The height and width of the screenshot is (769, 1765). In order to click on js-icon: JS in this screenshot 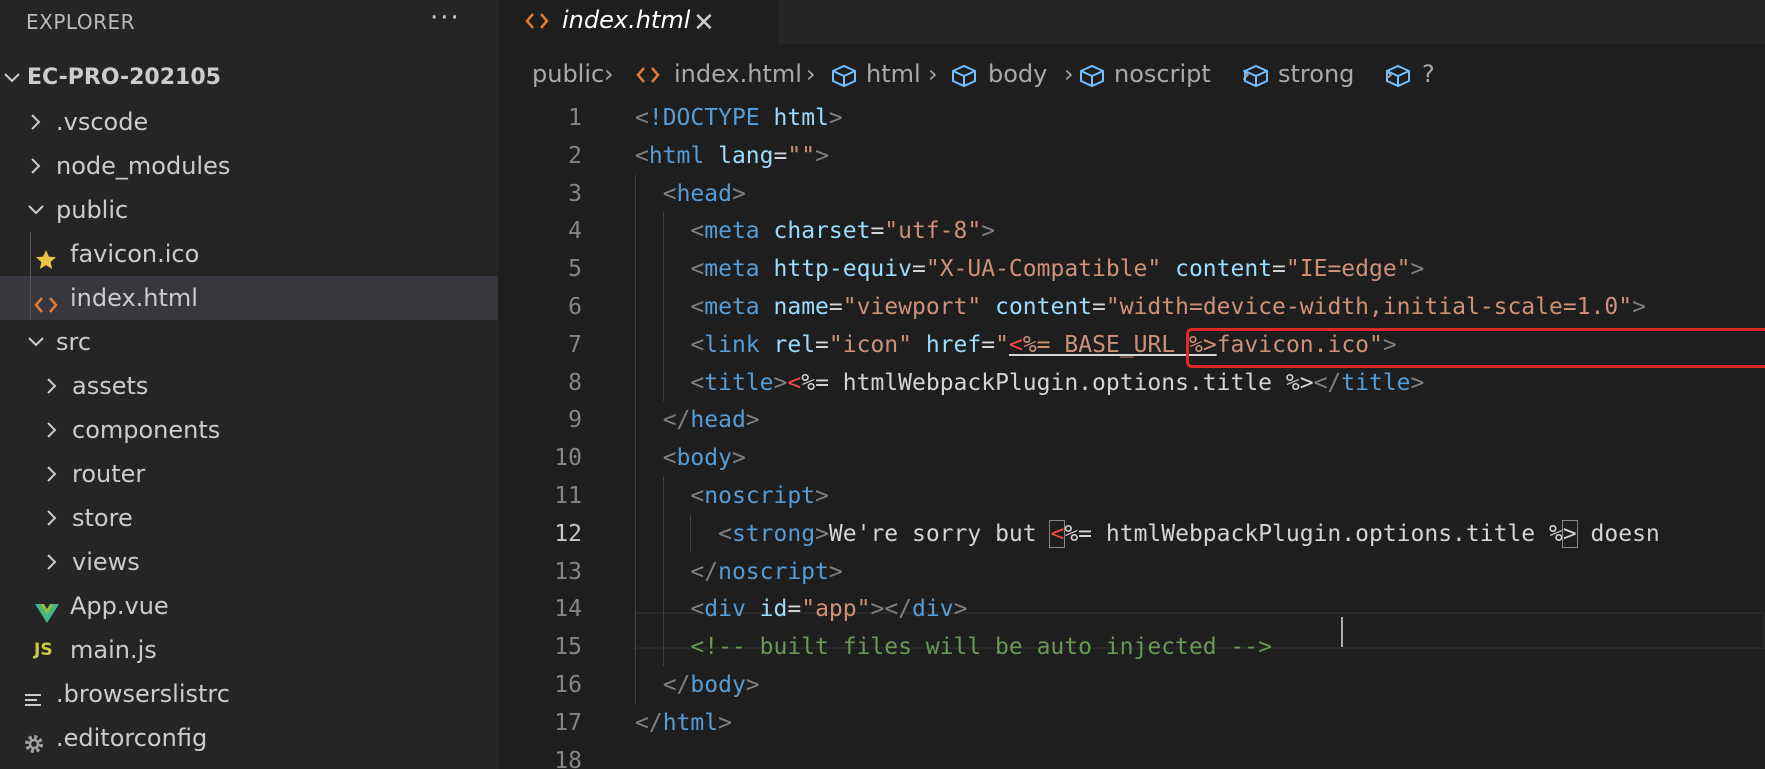, I will do `click(47, 650)`.